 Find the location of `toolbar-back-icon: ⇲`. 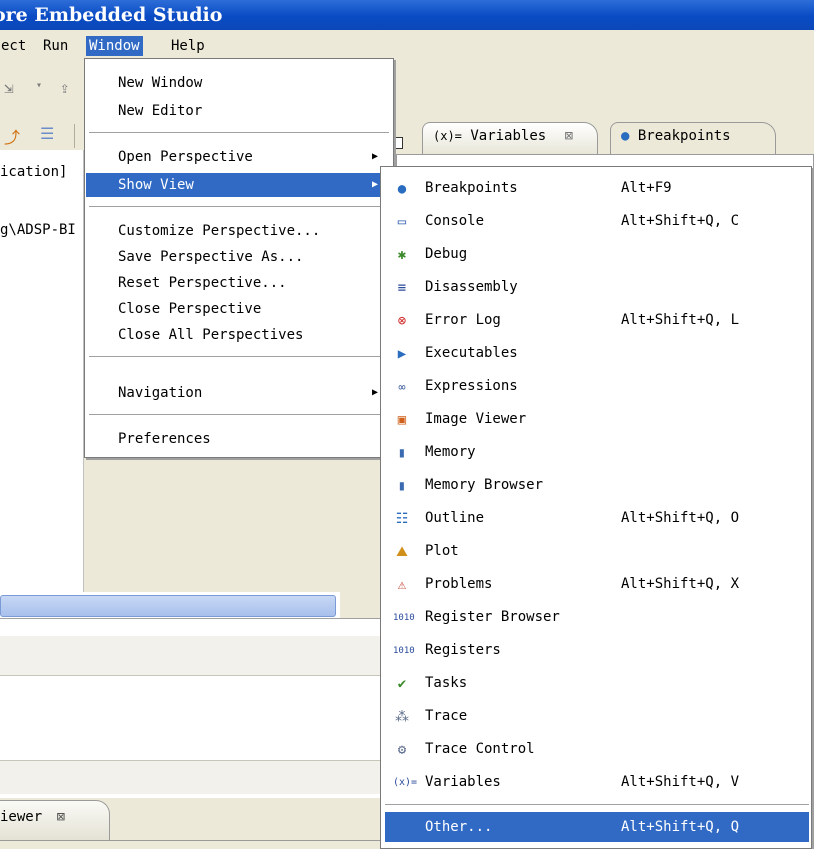

toolbar-back-icon: ⇲ is located at coordinates (9, 87).